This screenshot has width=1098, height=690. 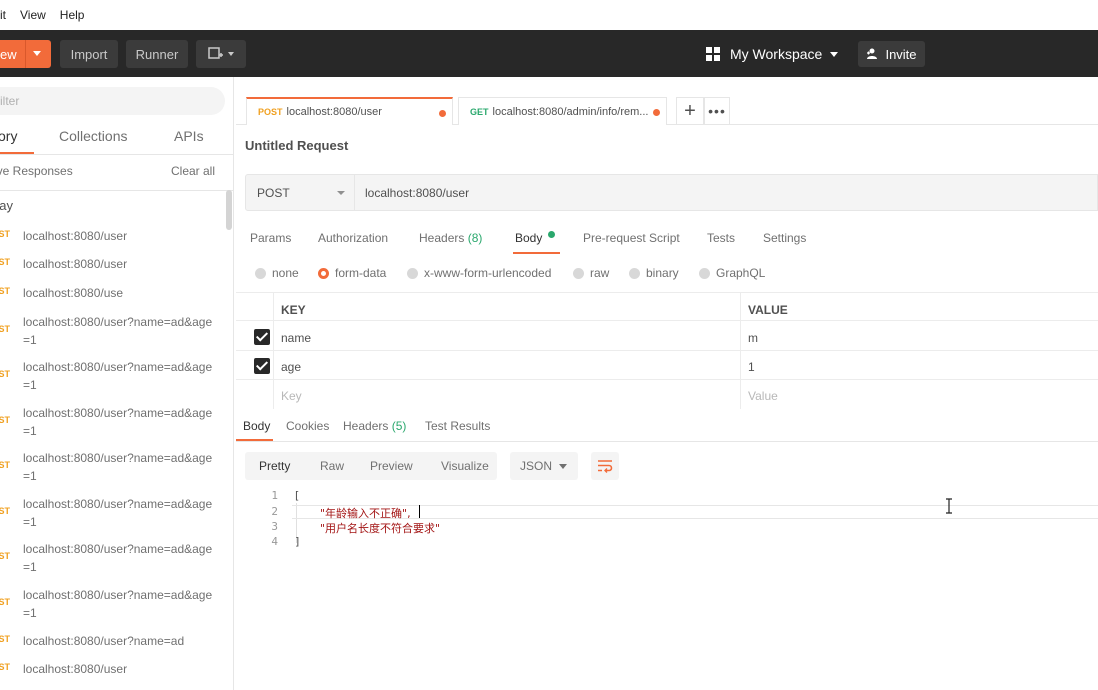 I want to click on code-line: ], so click(x=297, y=541).